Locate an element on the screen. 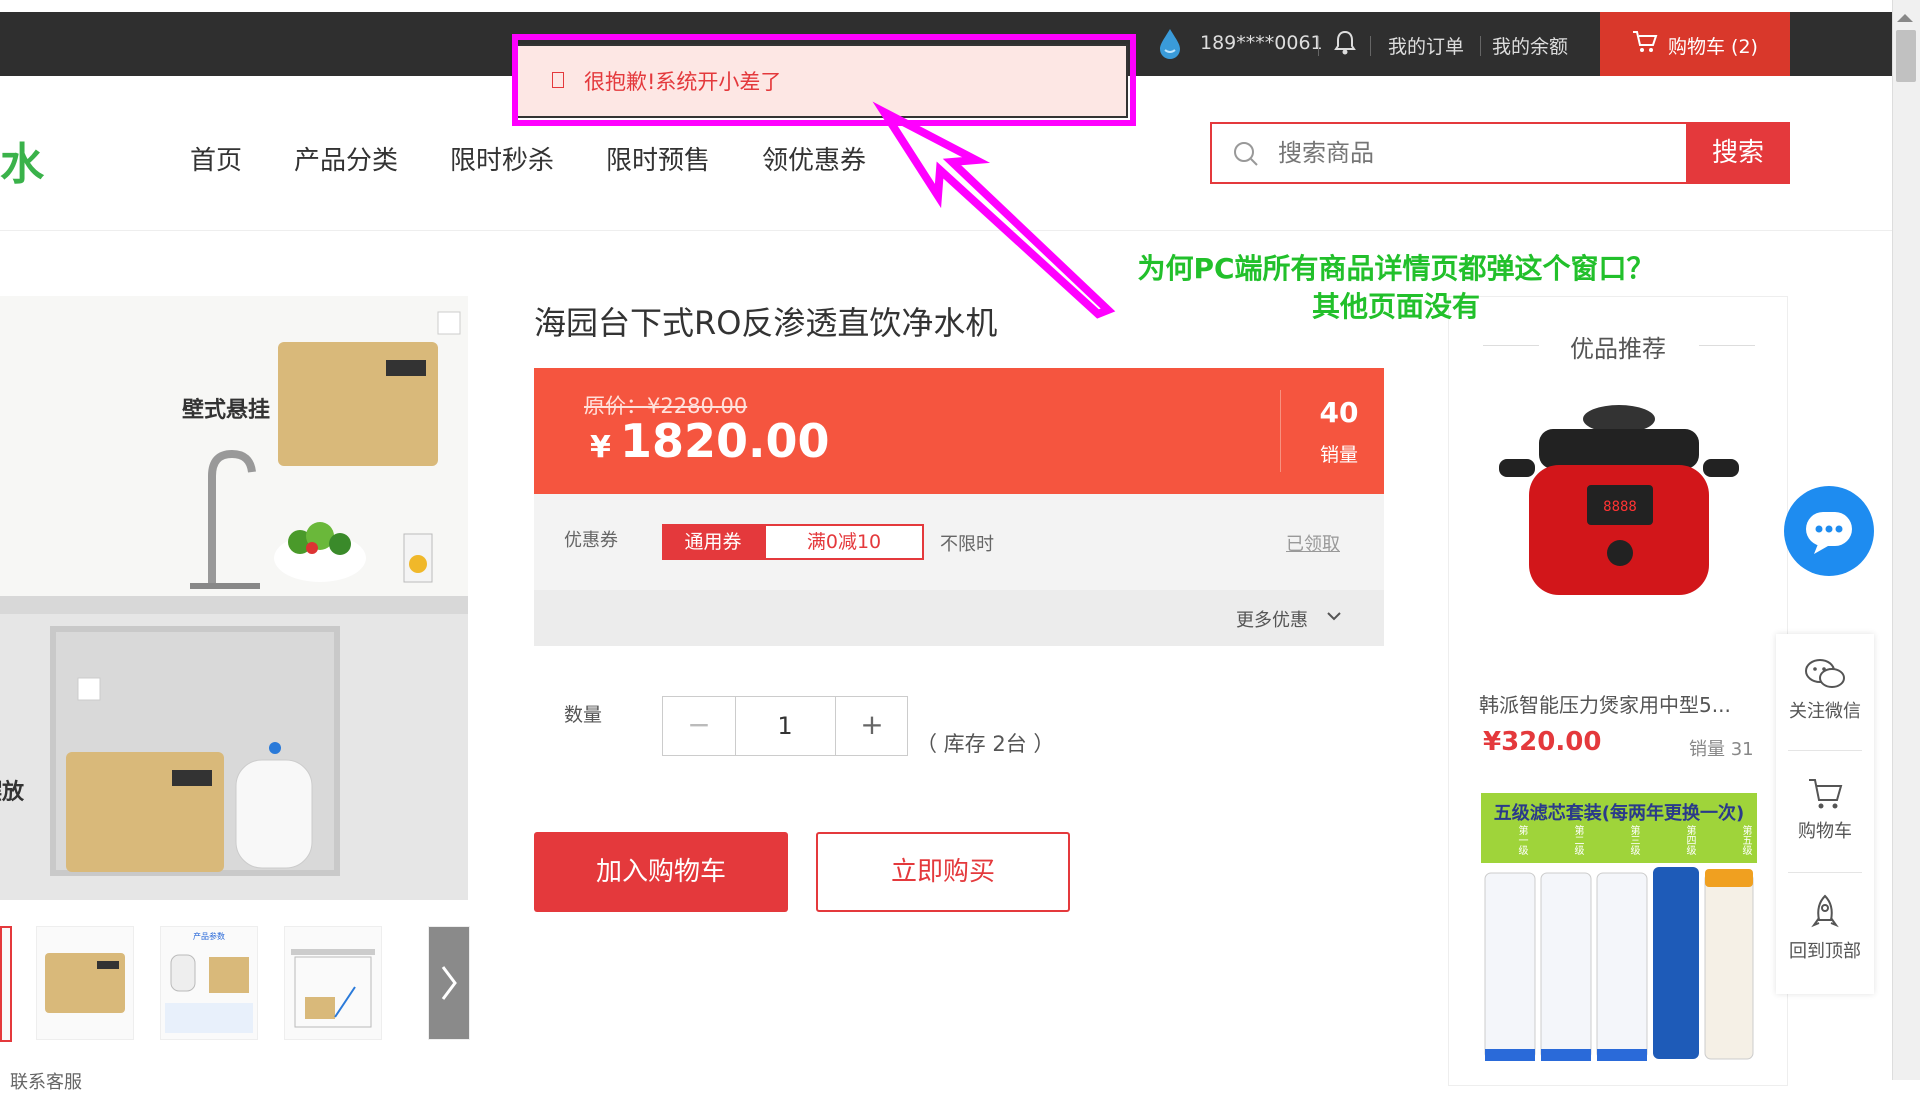 The image size is (1920, 1094). recommend-item-image: 8888 is located at coordinates (1619, 509).